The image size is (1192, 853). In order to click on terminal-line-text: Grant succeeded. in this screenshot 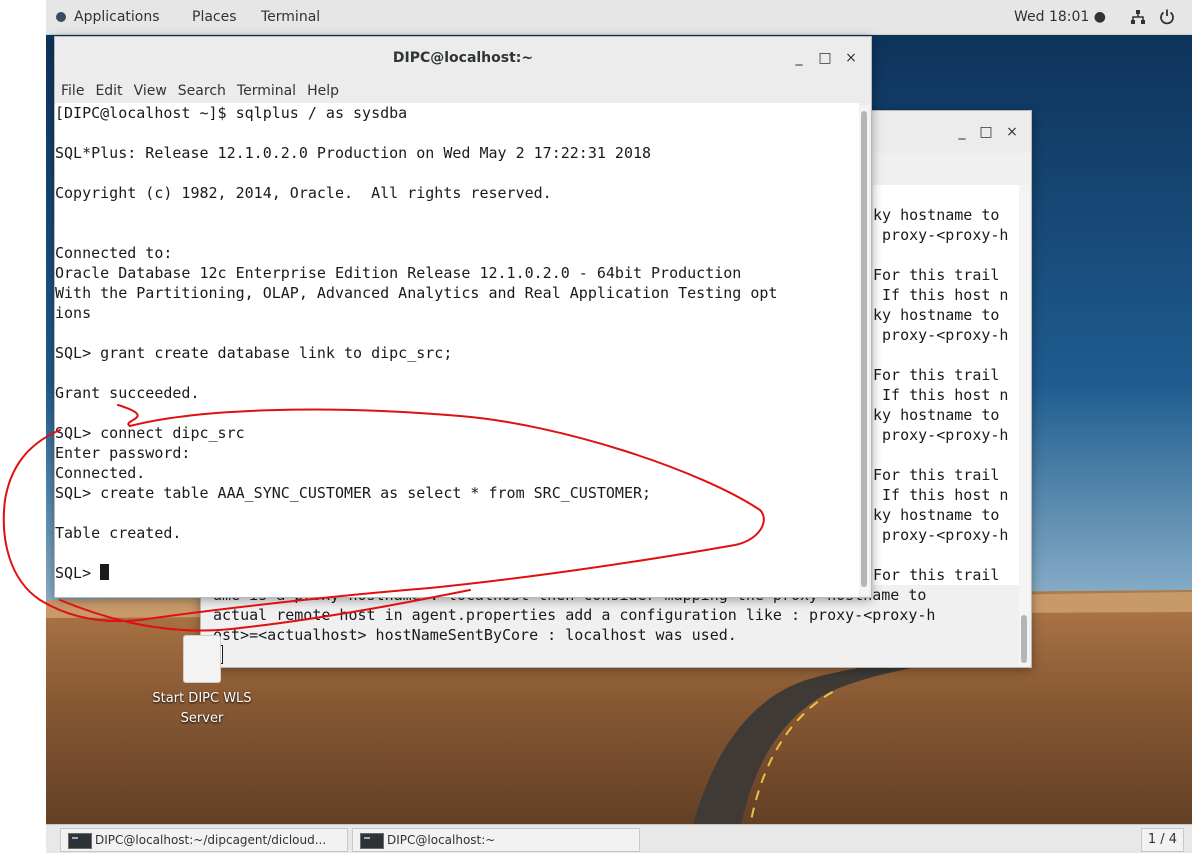, I will do `click(127, 393)`.